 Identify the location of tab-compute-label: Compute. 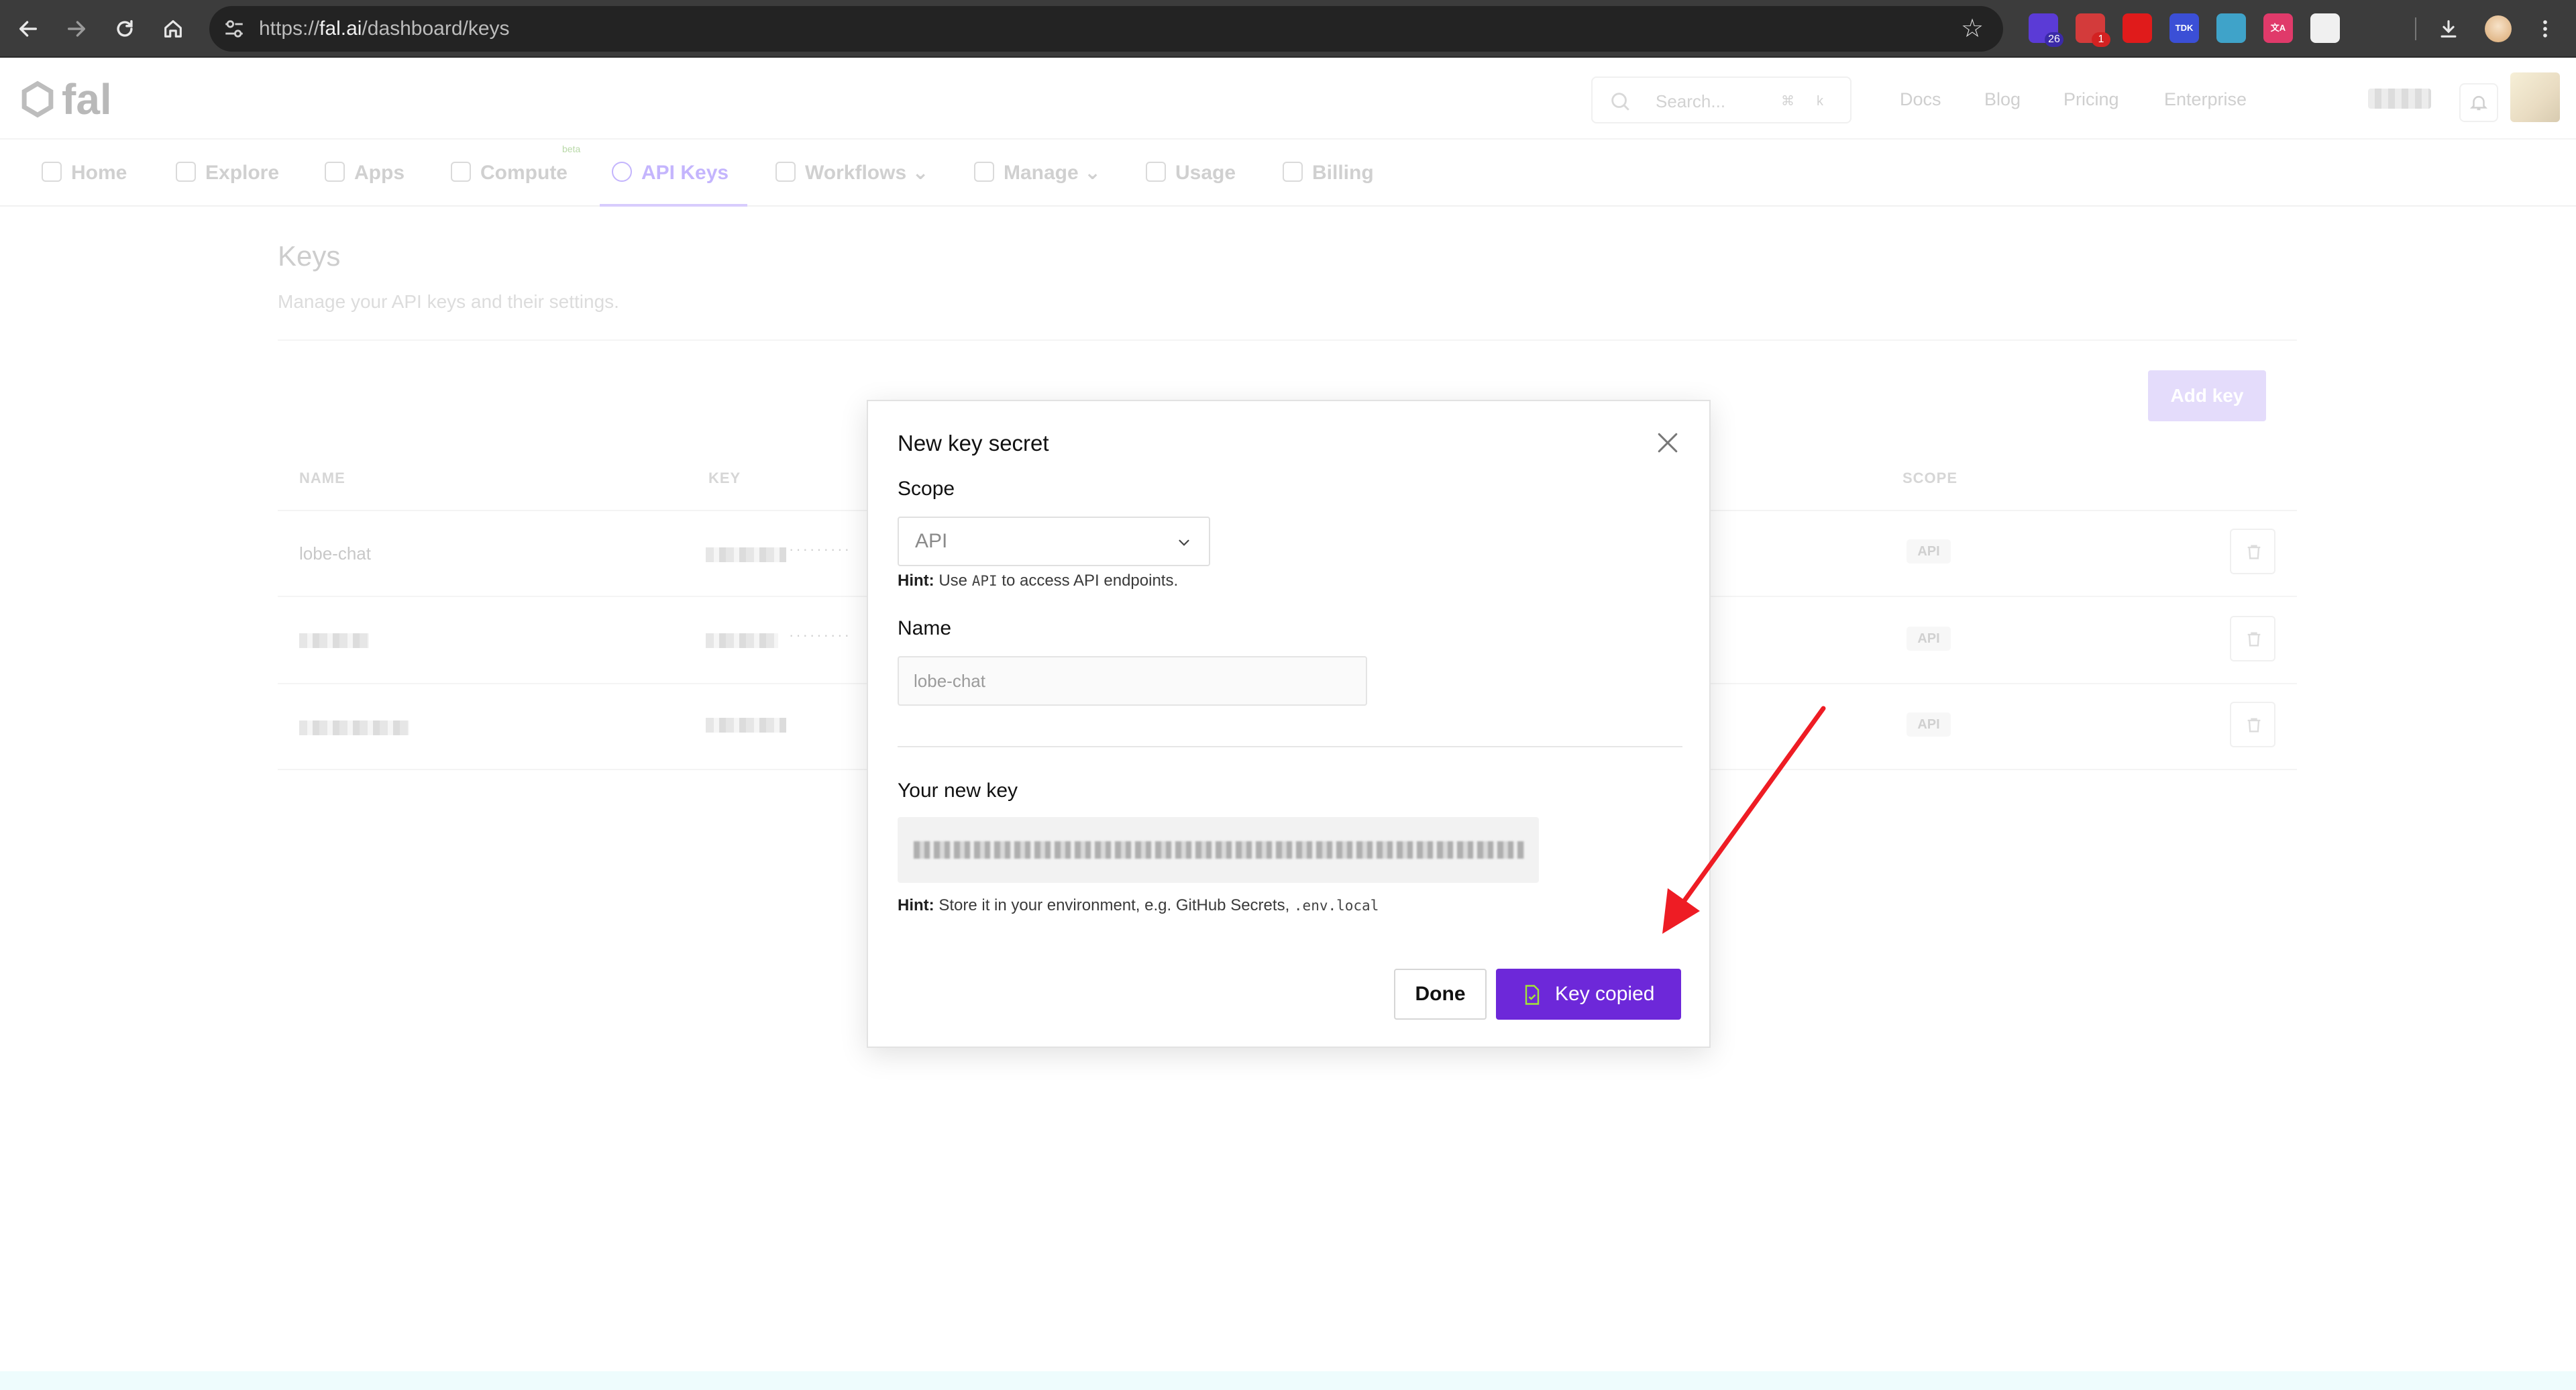
(524, 173).